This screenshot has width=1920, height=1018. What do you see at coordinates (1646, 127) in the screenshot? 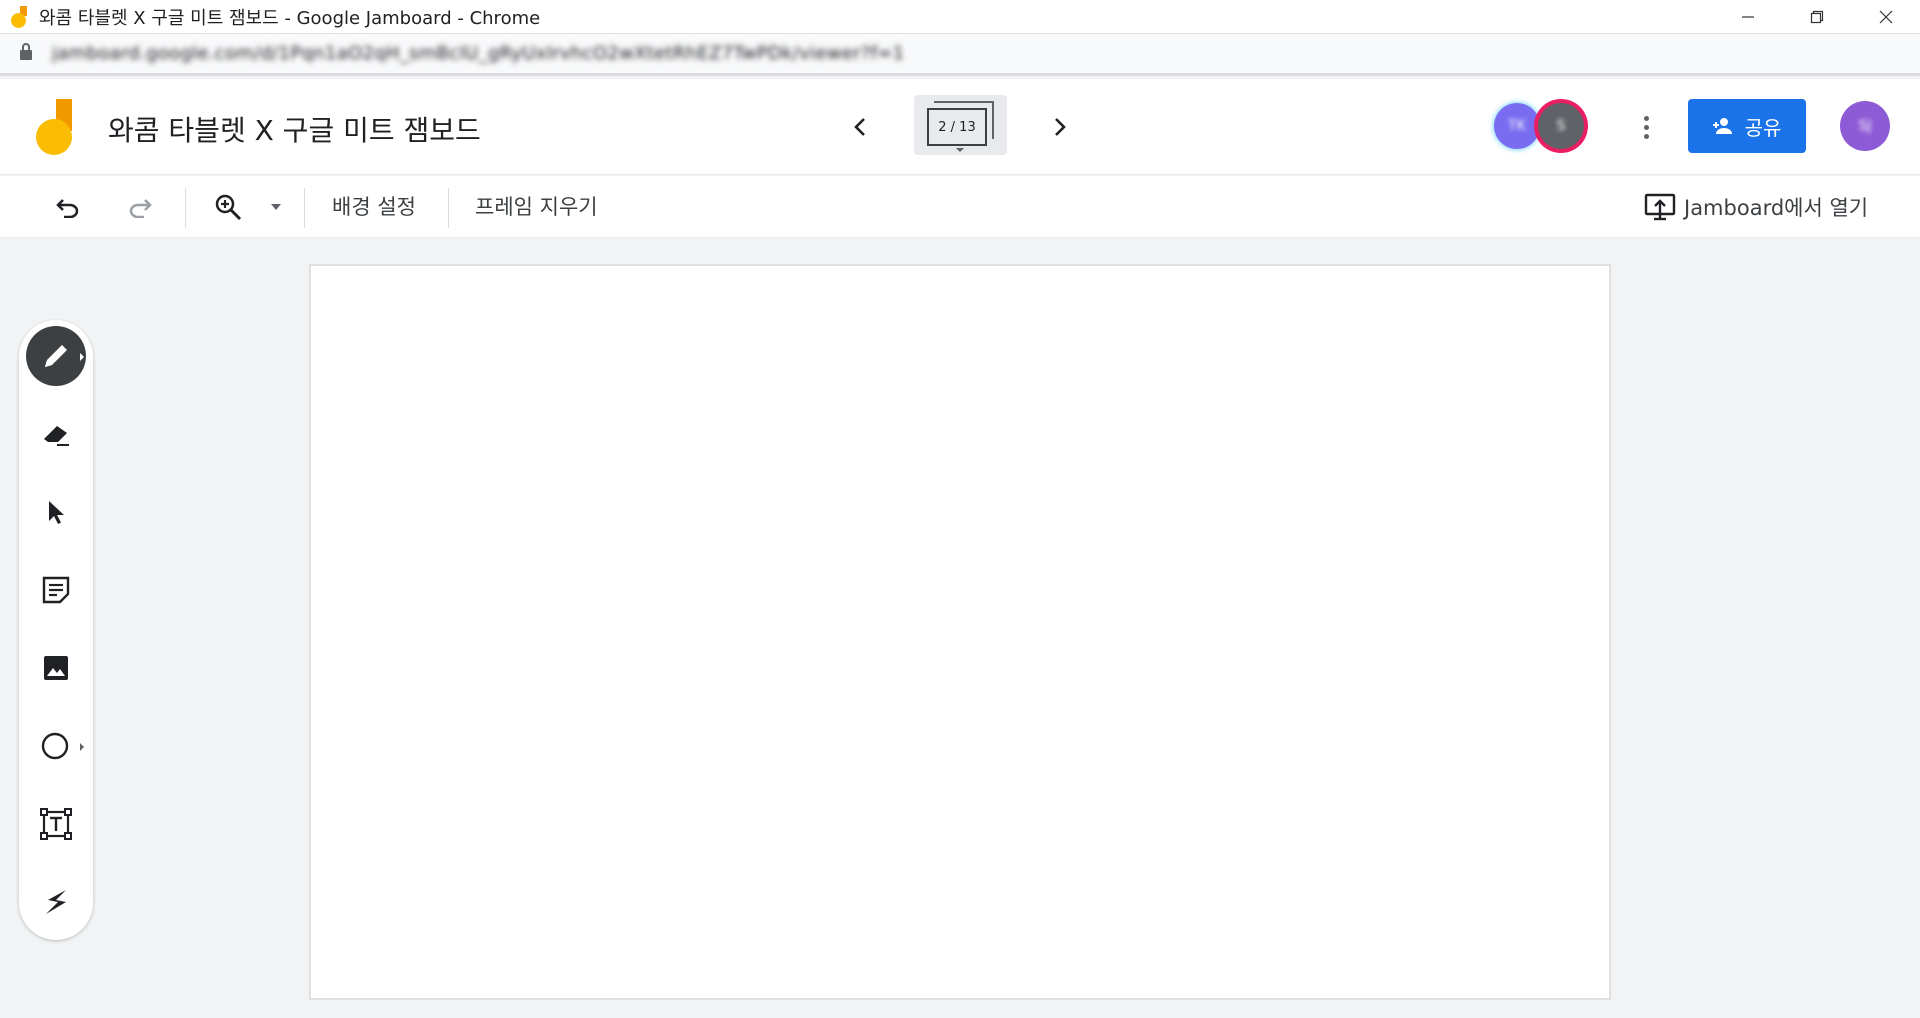
I see `more-options-button` at bounding box center [1646, 127].